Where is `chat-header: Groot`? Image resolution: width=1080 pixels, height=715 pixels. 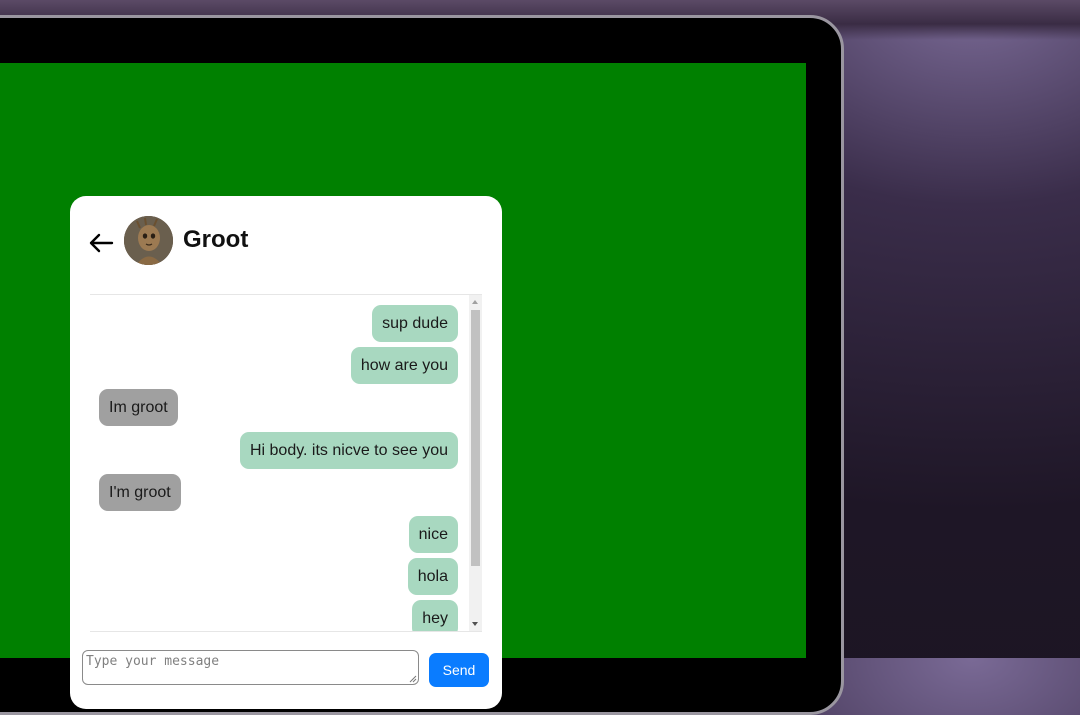 chat-header: Groot is located at coordinates (286, 241).